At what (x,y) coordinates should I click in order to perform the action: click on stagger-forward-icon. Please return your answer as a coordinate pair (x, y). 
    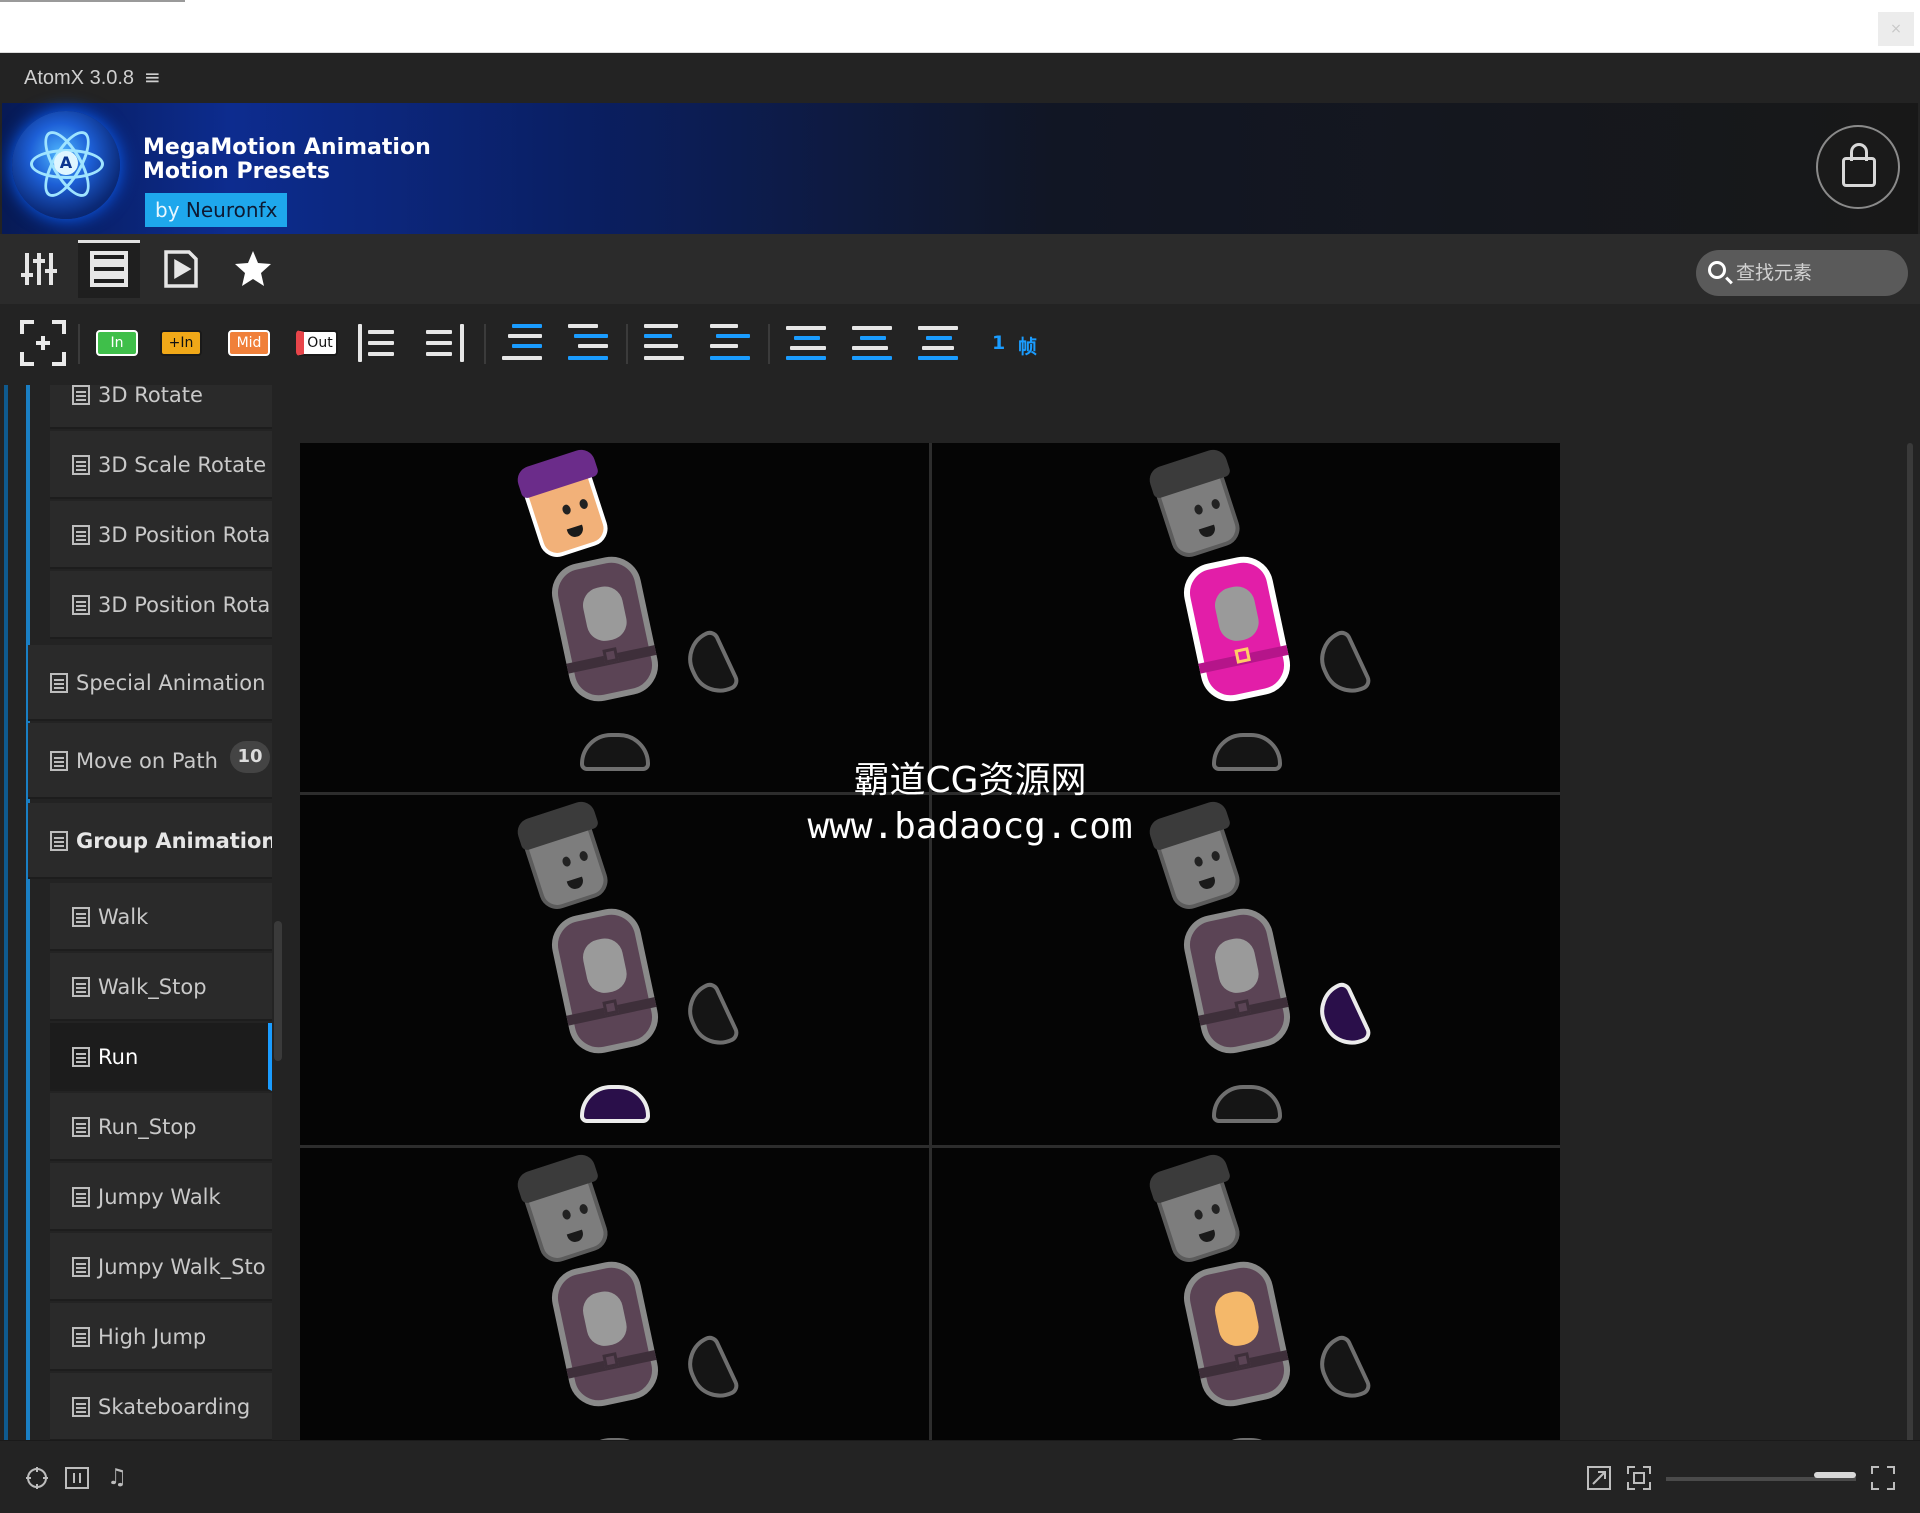
    Looking at the image, I should click on (522, 343).